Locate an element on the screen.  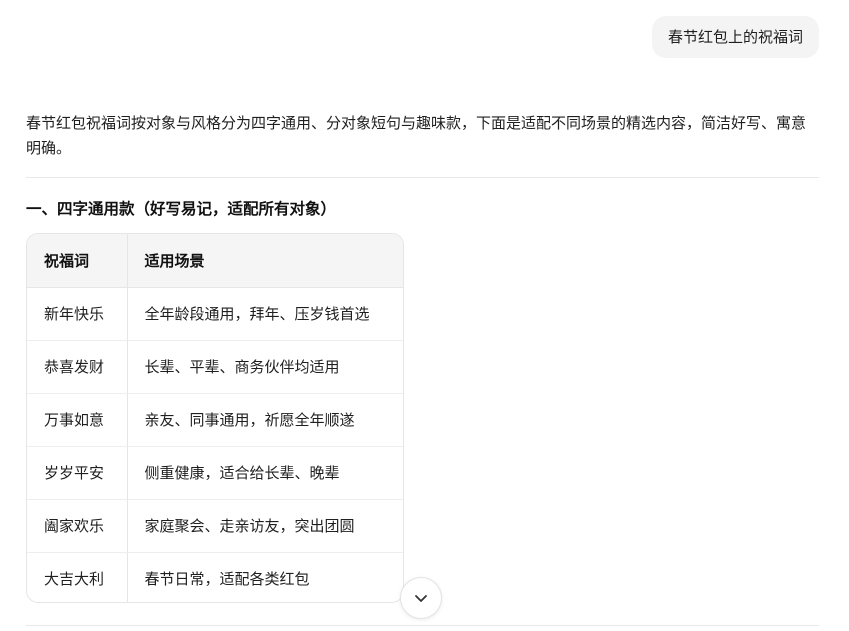
table-row: 万事如意 亲友、同事通用，祈愿全年顺遂 is located at coordinates (215, 420).